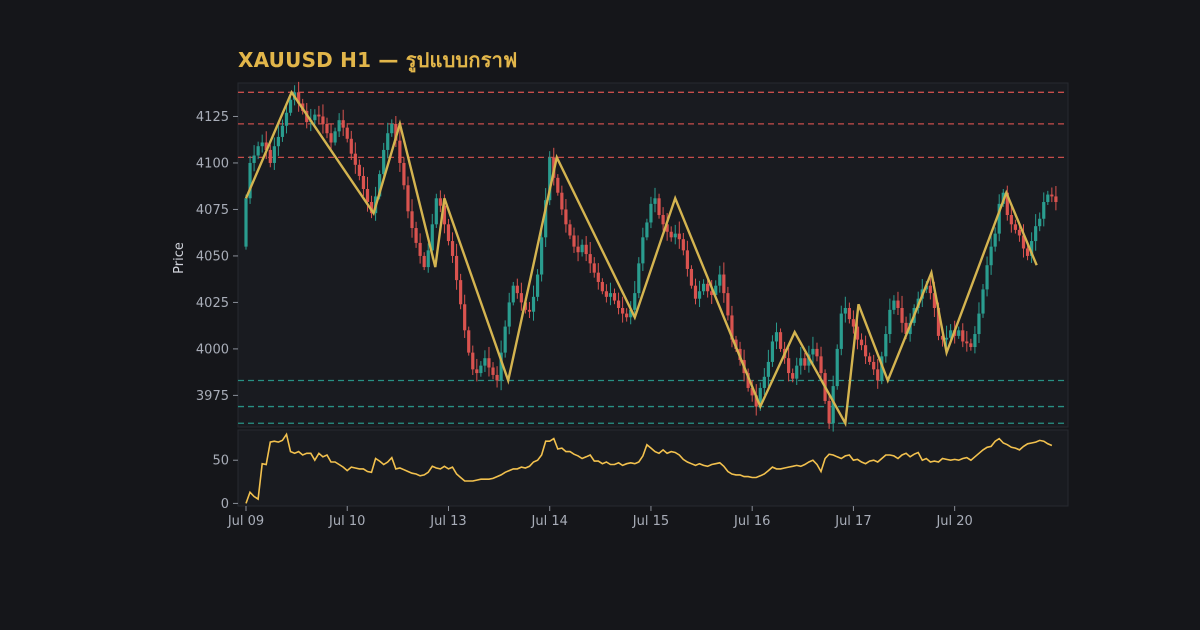  Describe the element at coordinates (212, 117) in the screenshot. I see `y-tick-label: 4125` at that location.